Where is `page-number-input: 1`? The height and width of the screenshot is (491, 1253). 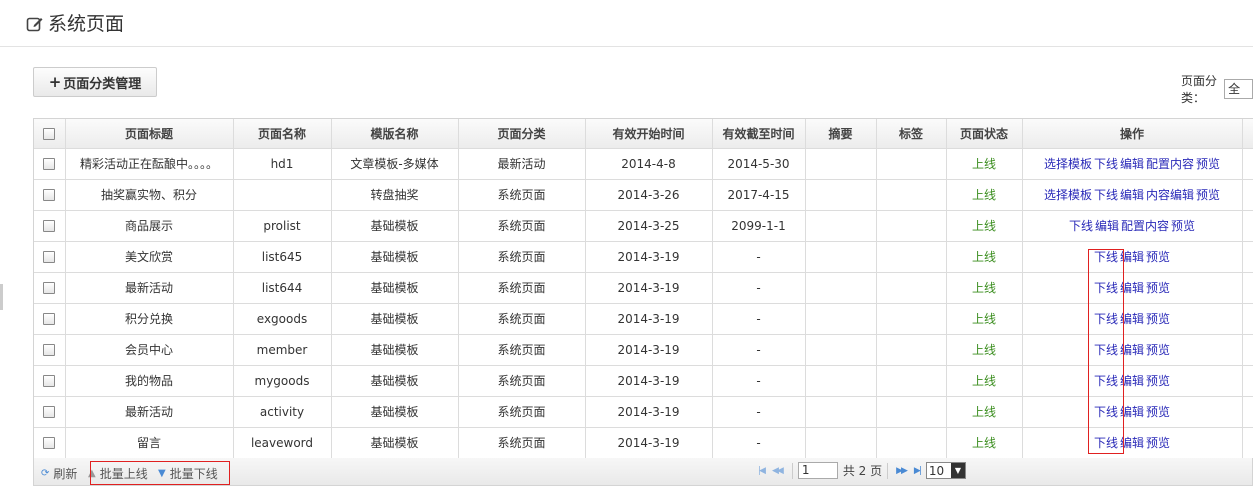 page-number-input: 1 is located at coordinates (817, 470).